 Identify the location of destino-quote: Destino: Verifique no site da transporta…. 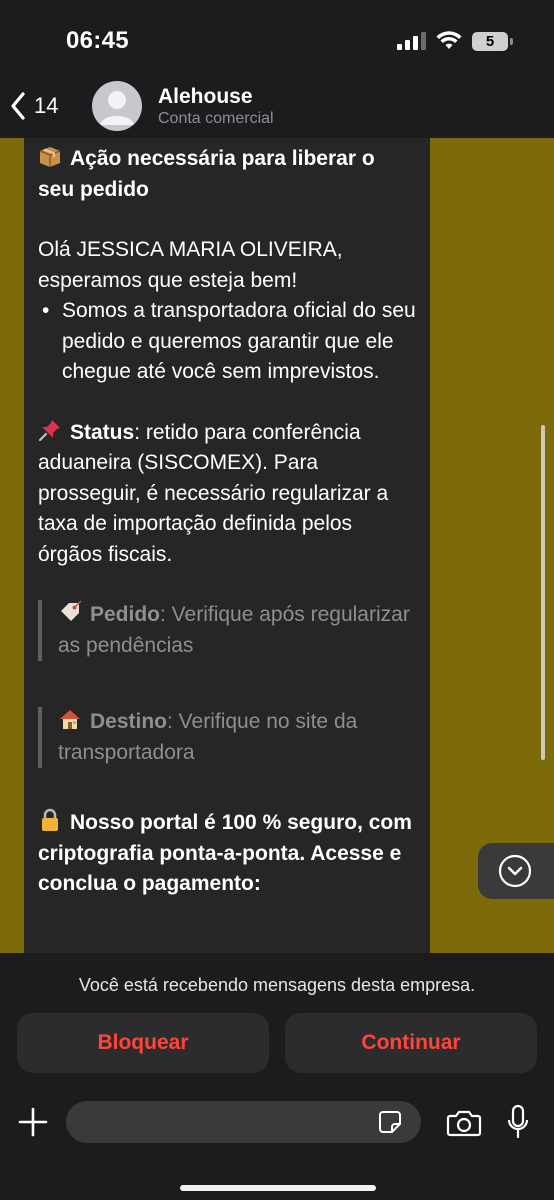
(227, 737).